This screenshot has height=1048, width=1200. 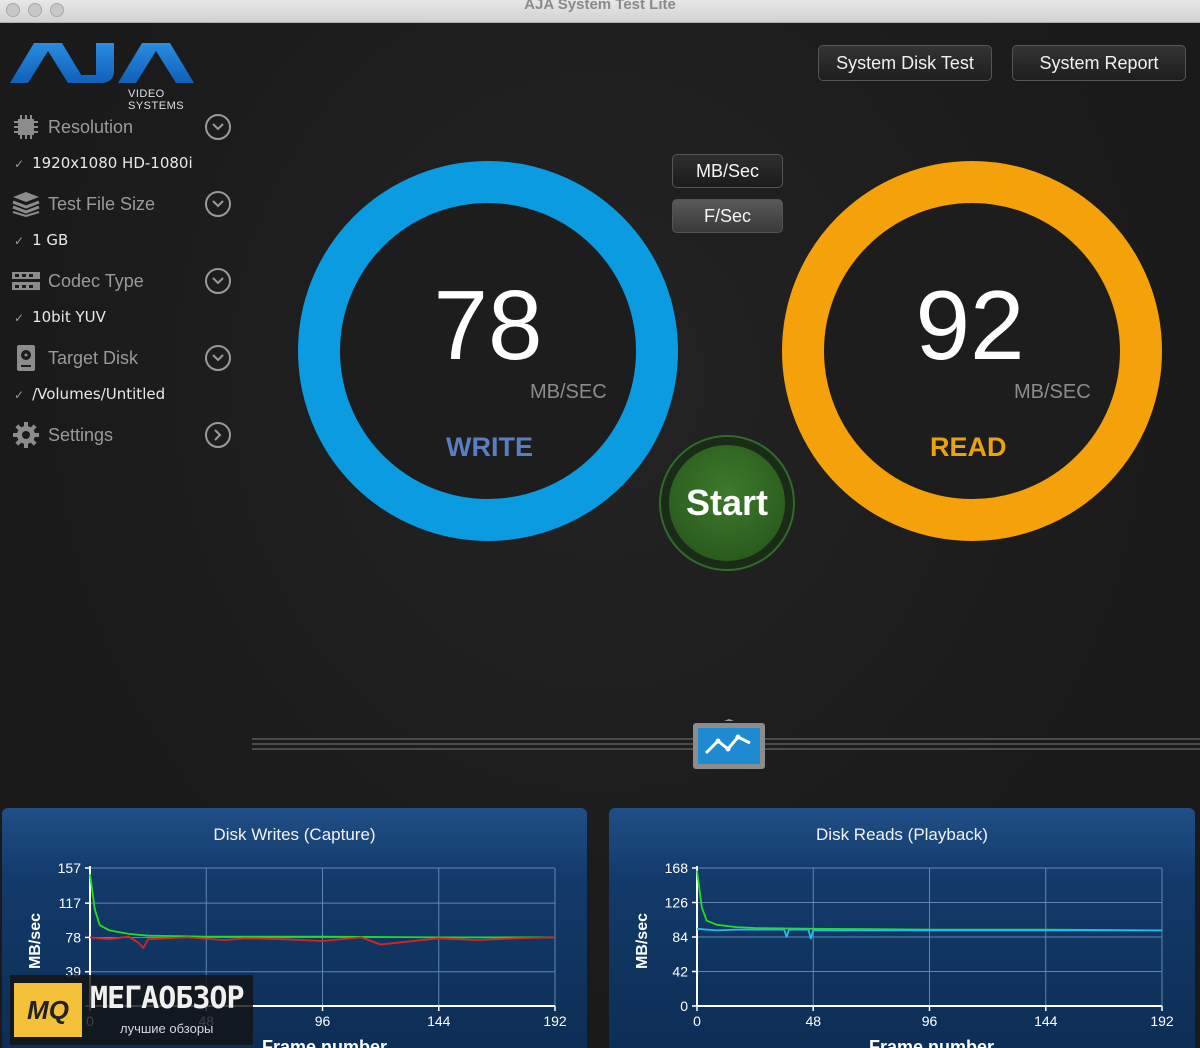 What do you see at coordinates (112, 163) in the screenshot?
I see `resolution-value-text: 1920x1080 HD-1080i` at bounding box center [112, 163].